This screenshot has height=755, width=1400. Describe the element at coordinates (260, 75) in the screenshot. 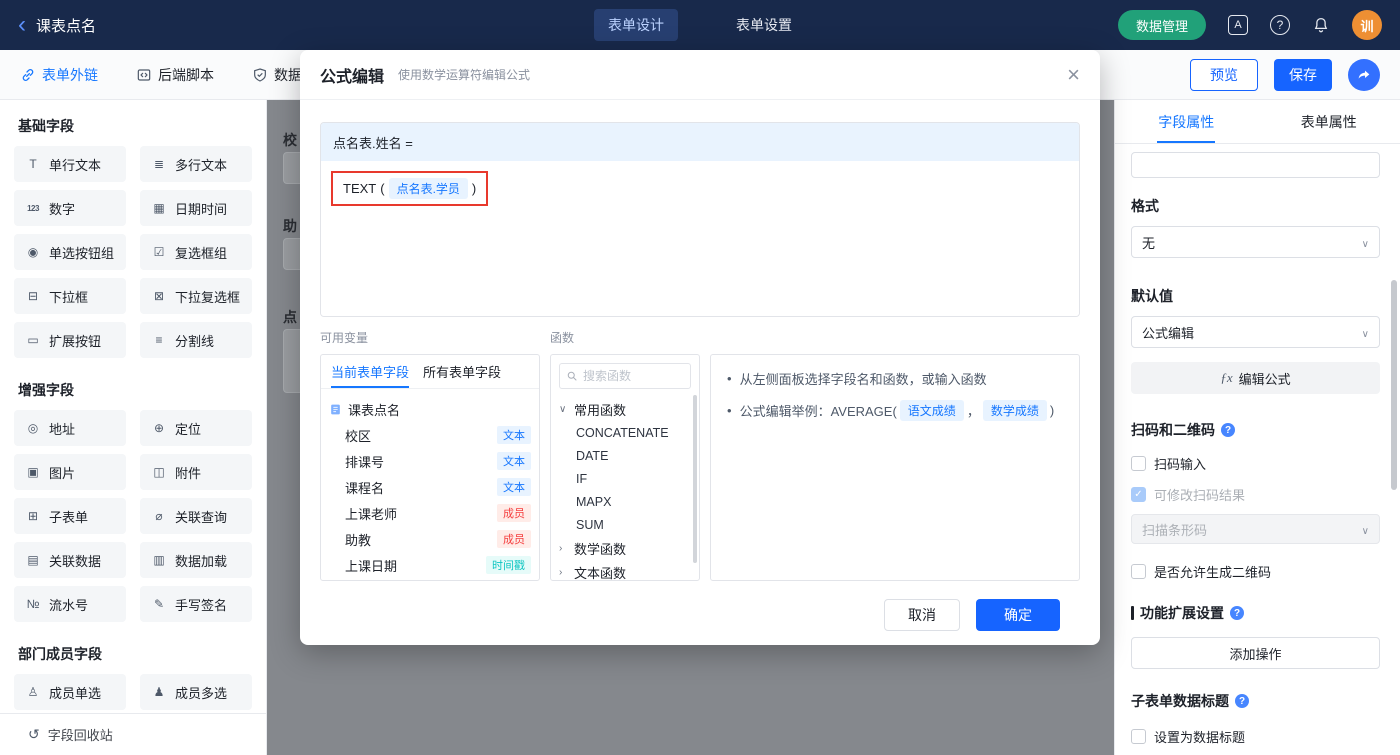

I see `shield-icon` at that location.